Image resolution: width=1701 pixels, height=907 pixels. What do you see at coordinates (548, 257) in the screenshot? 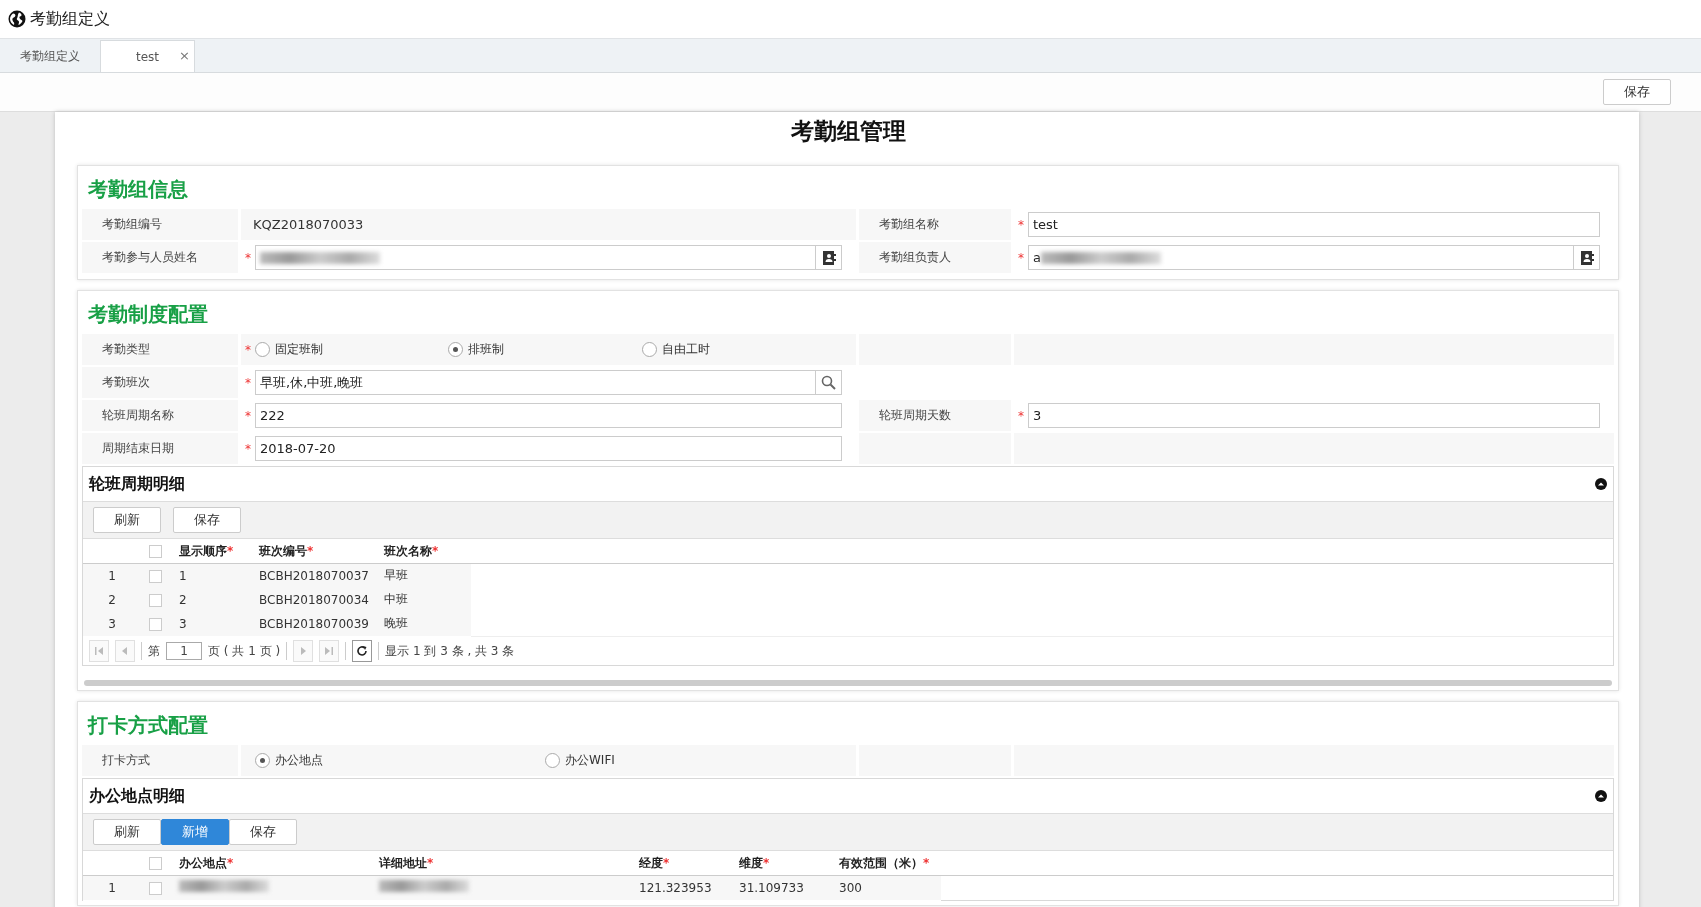
I see `input-field` at bounding box center [548, 257].